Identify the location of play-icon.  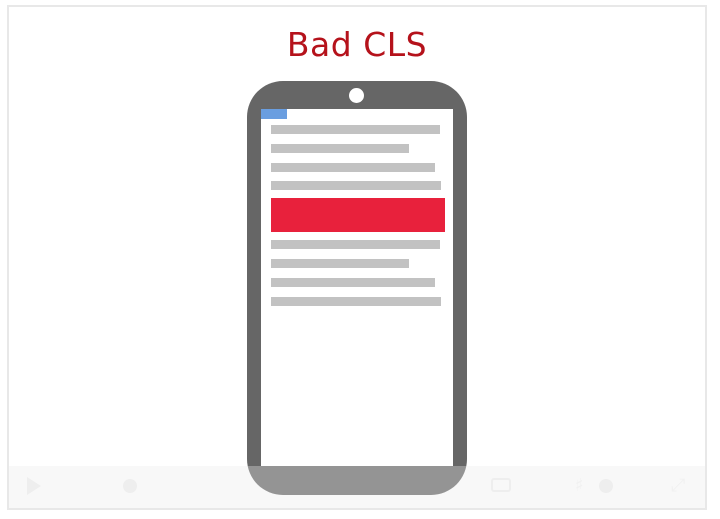
(34, 486).